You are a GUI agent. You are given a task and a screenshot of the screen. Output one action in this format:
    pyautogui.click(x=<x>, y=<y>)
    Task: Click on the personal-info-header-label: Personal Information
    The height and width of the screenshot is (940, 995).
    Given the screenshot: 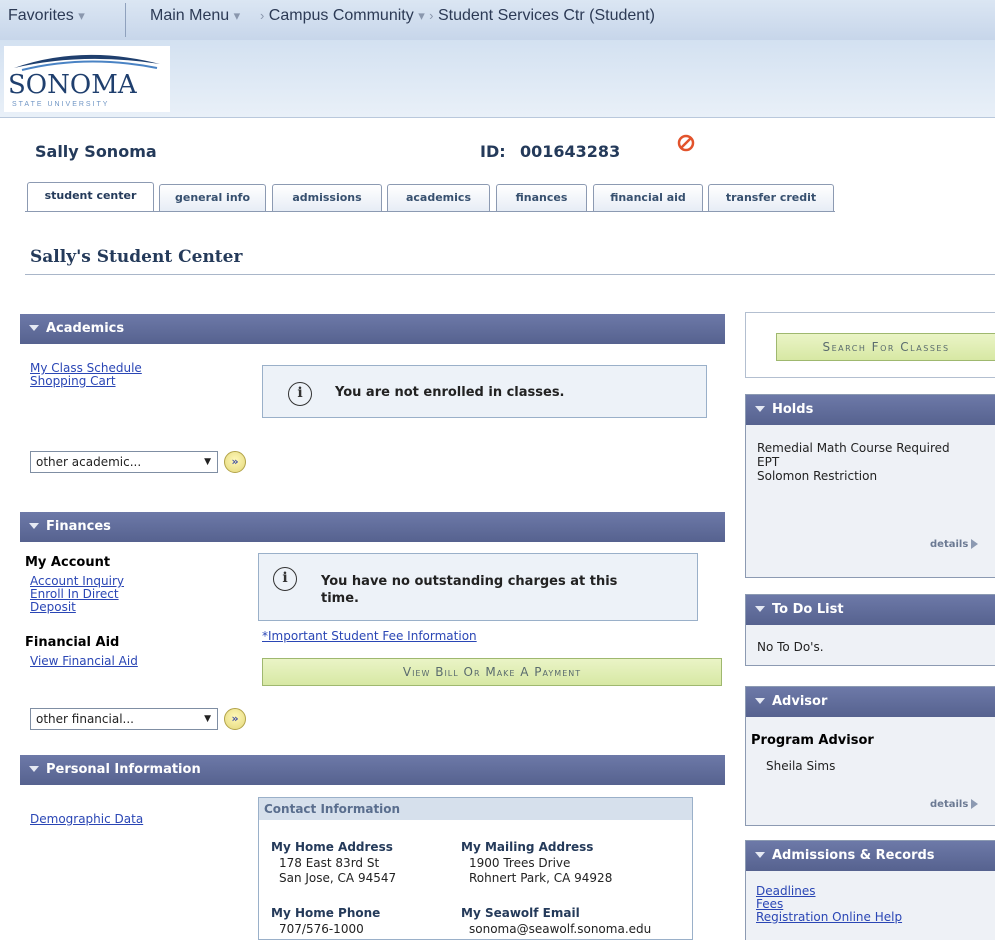 What is the action you would take?
    pyautogui.click(x=123, y=769)
    